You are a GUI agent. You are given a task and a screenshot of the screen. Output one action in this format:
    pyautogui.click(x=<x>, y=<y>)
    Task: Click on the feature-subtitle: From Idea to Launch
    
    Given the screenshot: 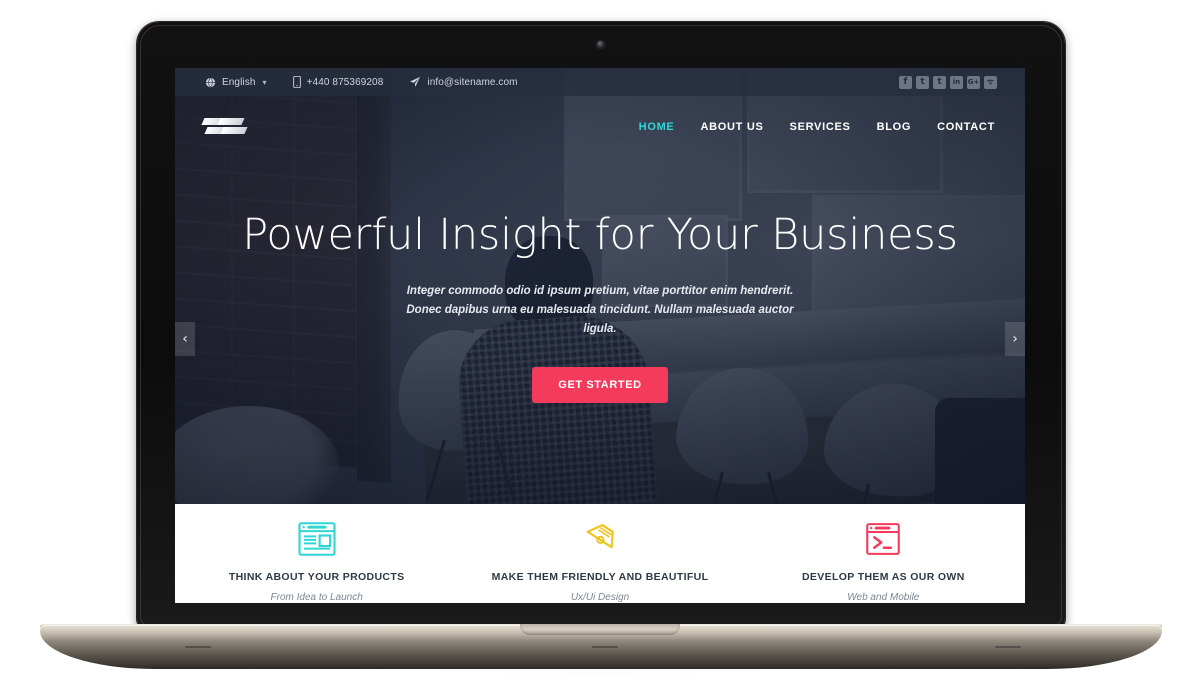 What is the action you would take?
    pyautogui.click(x=316, y=597)
    